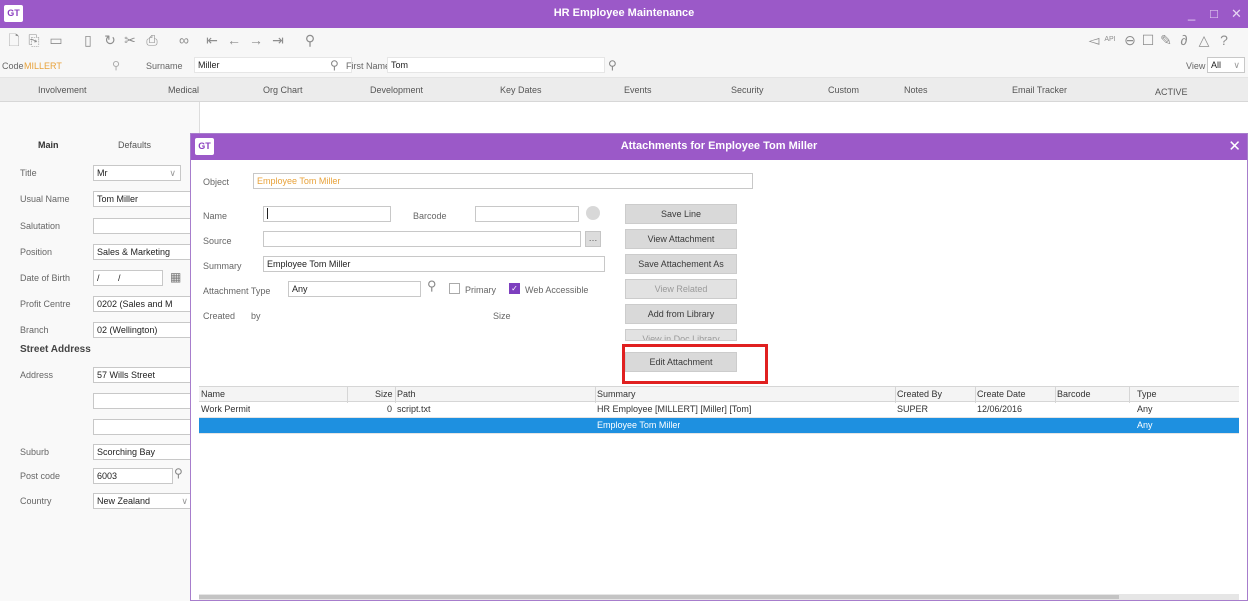 The image size is (1248, 601). What do you see at coordinates (638, 90) in the screenshot?
I see `tab-events: Events` at bounding box center [638, 90].